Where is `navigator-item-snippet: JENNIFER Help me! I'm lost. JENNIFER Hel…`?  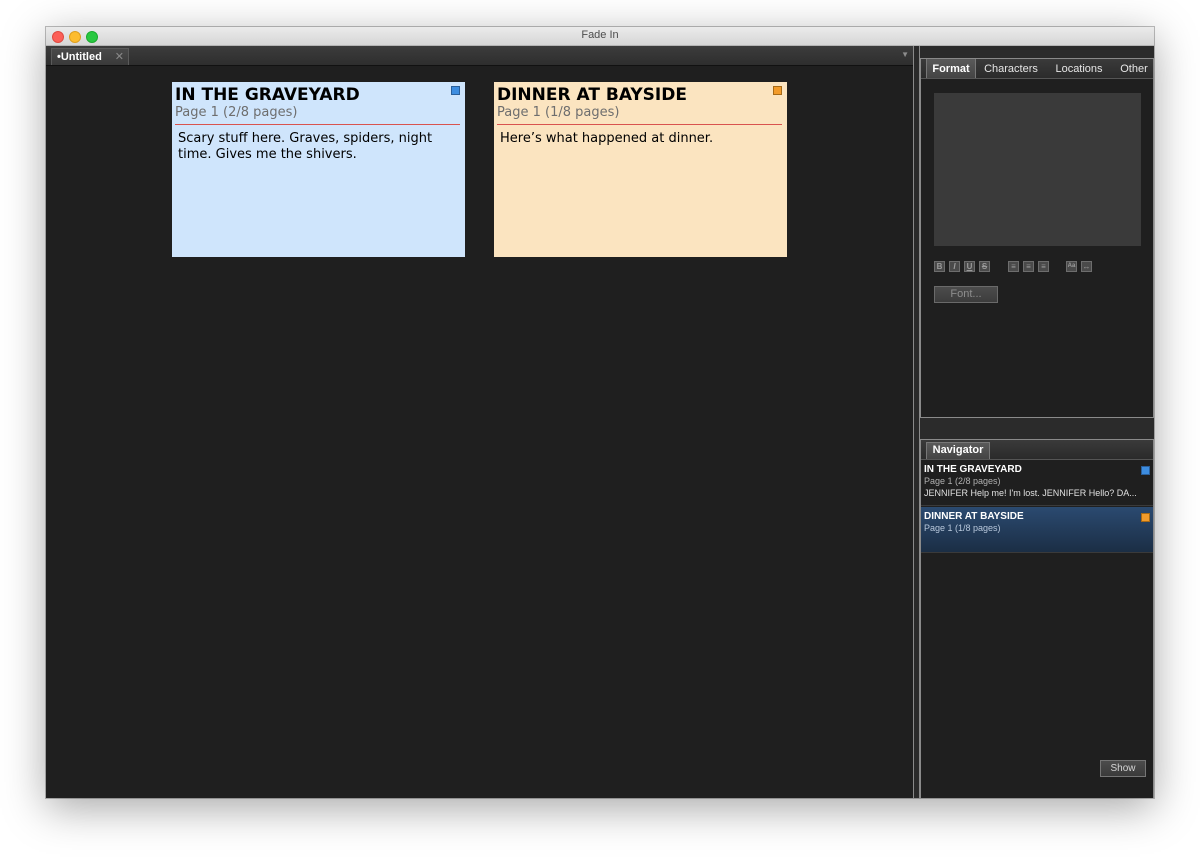
navigator-item-snippet: JENNIFER Help me! I'm lost. JENNIFER Hel… is located at coordinates (1030, 493).